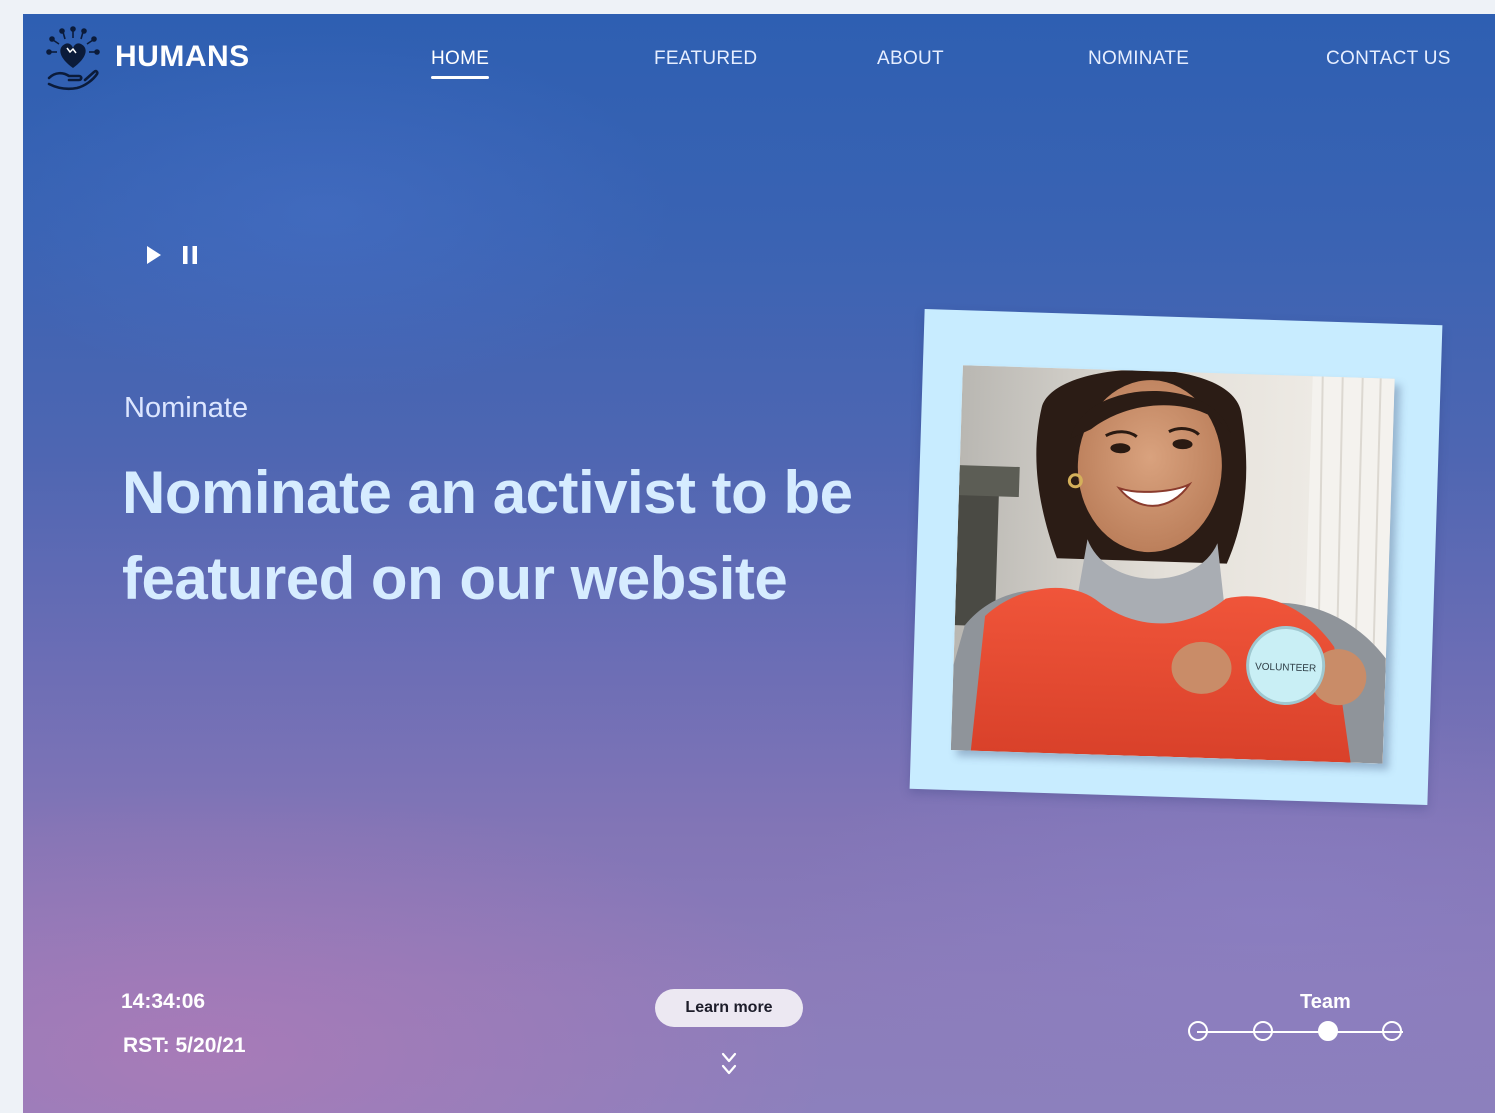 Image resolution: width=1495 pixels, height=1113 pixels. What do you see at coordinates (1325, 1002) in the screenshot?
I see `team-label: Team` at bounding box center [1325, 1002].